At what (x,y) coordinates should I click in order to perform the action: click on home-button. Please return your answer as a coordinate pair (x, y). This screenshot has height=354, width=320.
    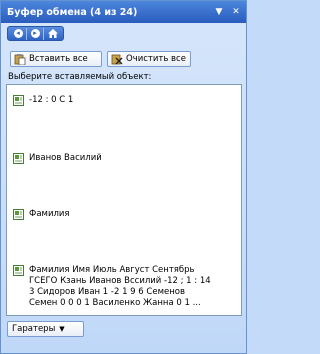
    Looking at the image, I should click on (52, 34).